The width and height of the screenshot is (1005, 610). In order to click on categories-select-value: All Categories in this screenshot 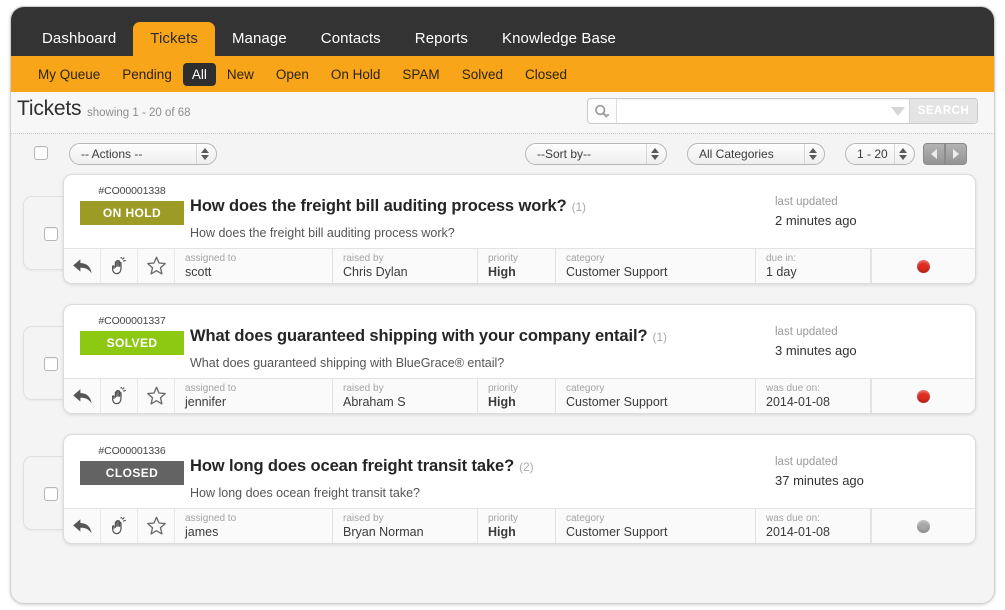, I will do `click(736, 154)`.